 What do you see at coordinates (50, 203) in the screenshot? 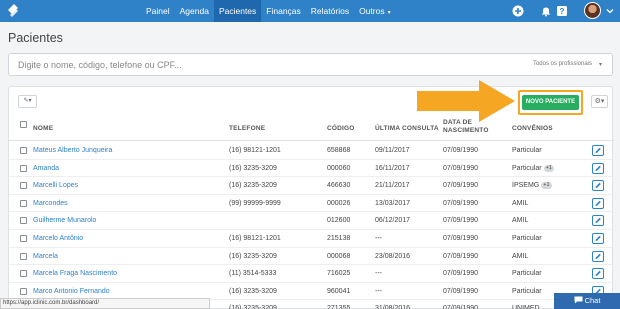
I see `patient-name-link: Marcondes` at bounding box center [50, 203].